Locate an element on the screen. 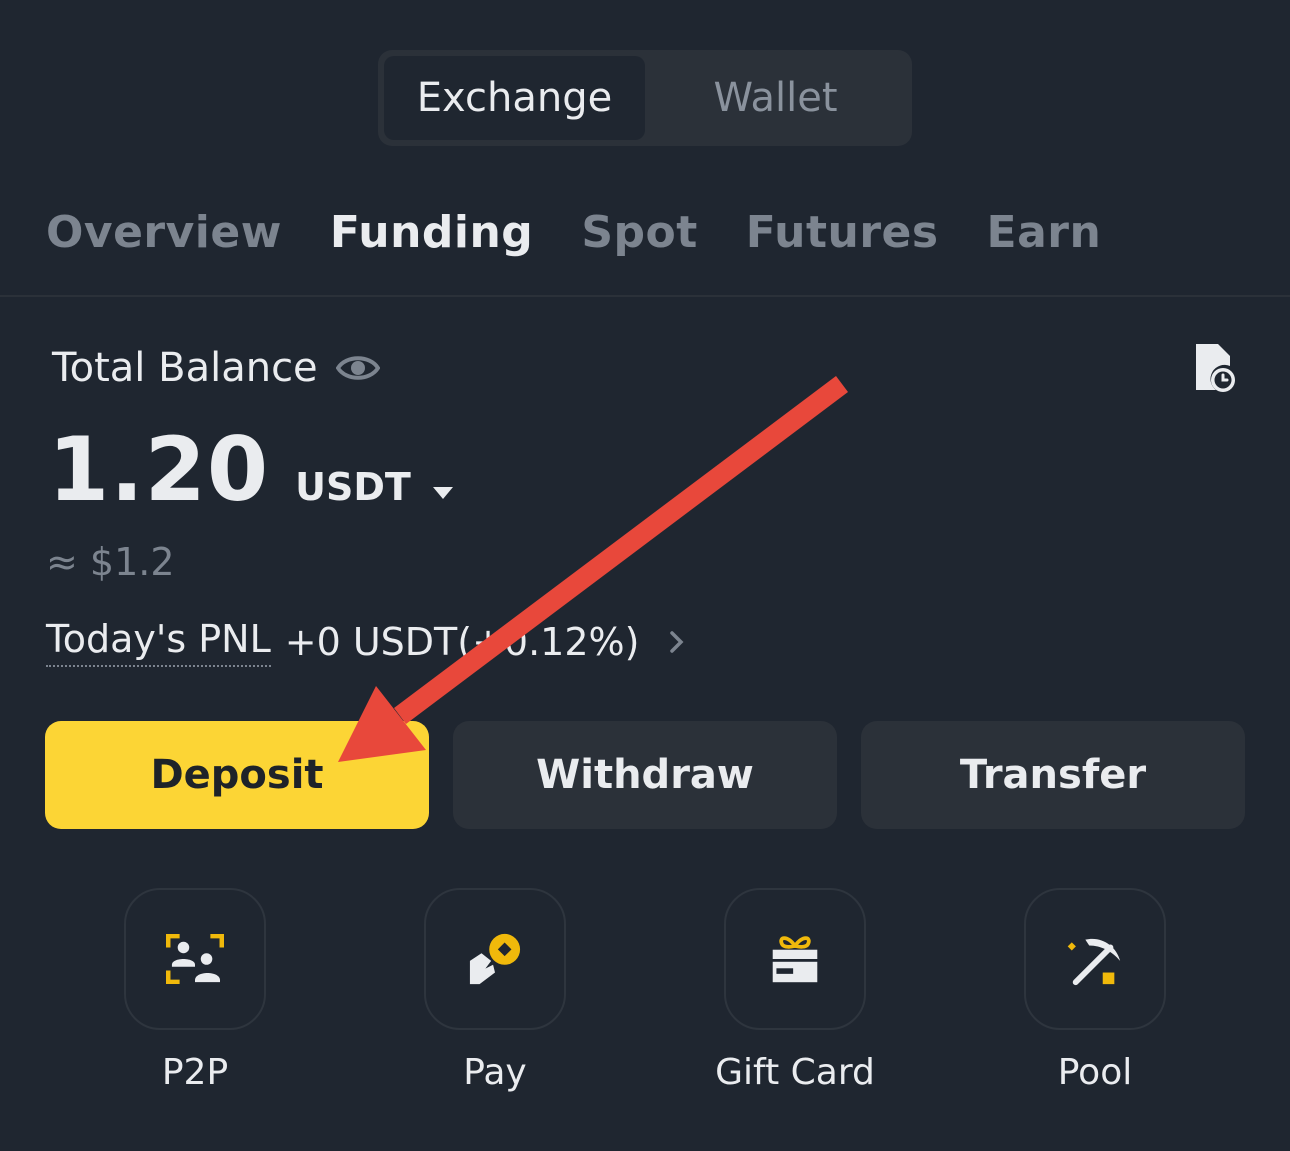 The height and width of the screenshot is (1151, 1290). chevron-right-icon is located at coordinates (677, 642).